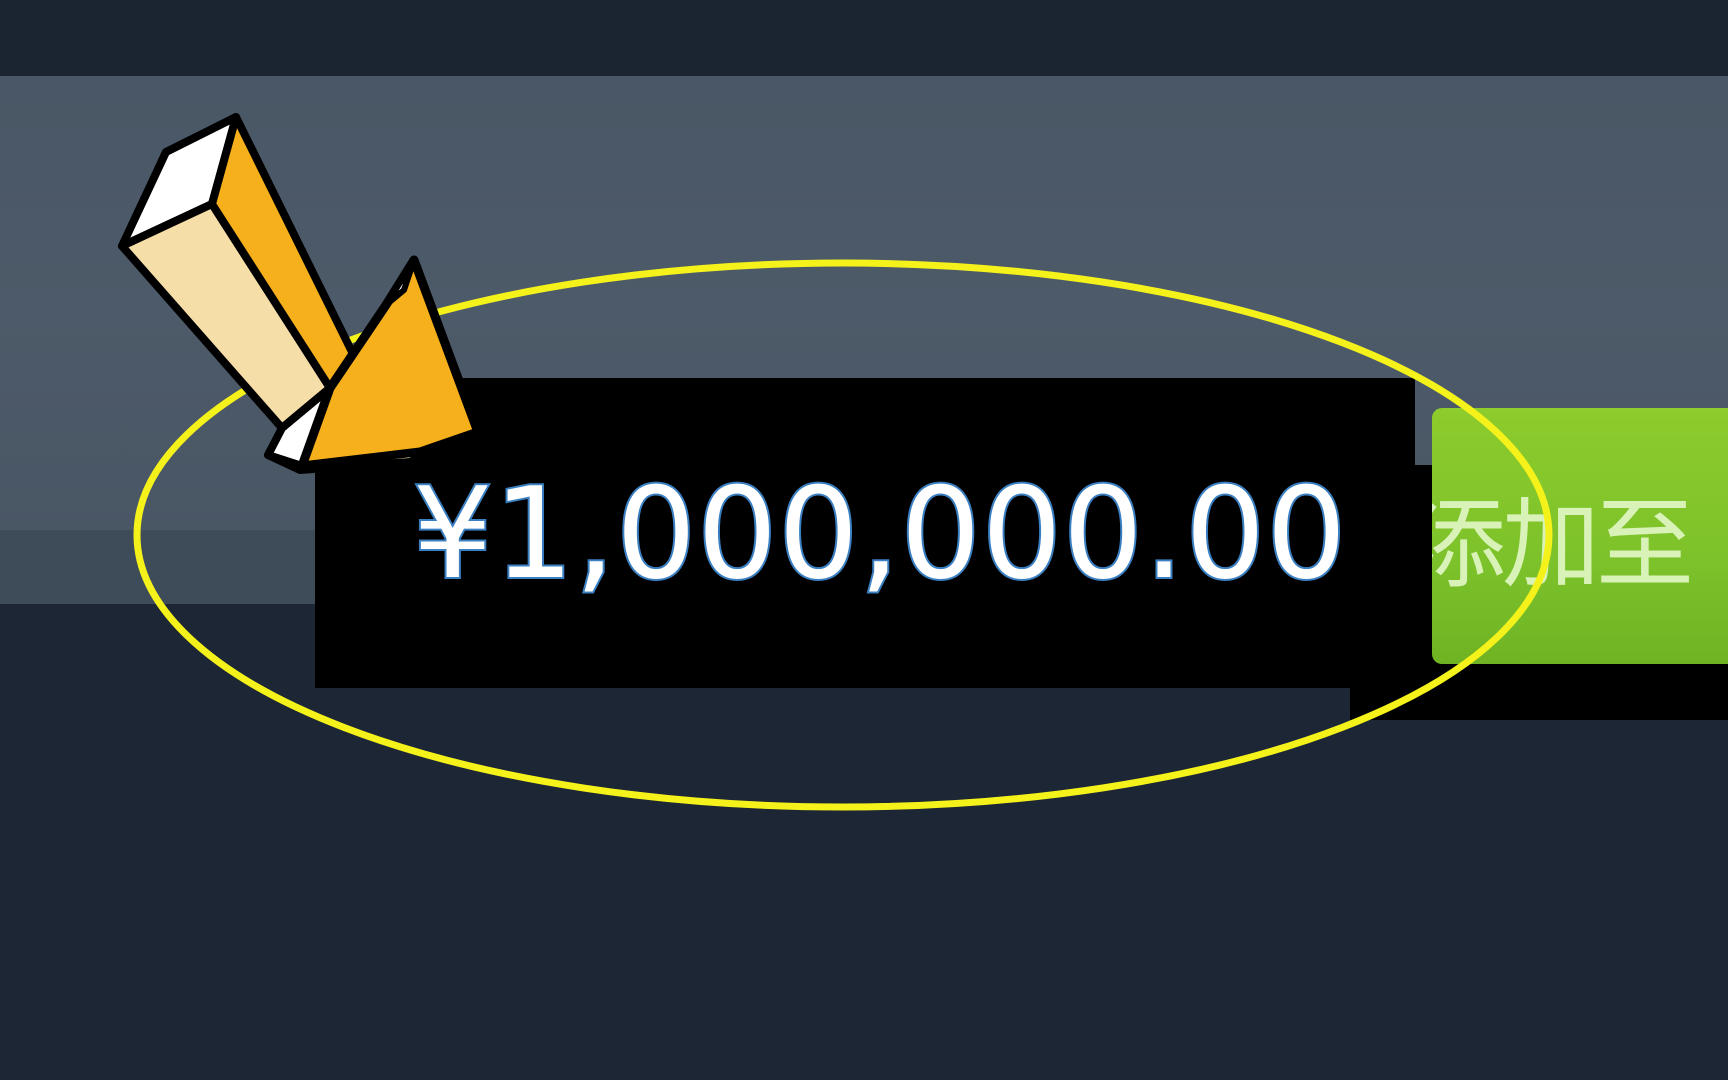 This screenshot has height=1080, width=1728. I want to click on add-to-cart-label: 添加至, so click(1563, 545).